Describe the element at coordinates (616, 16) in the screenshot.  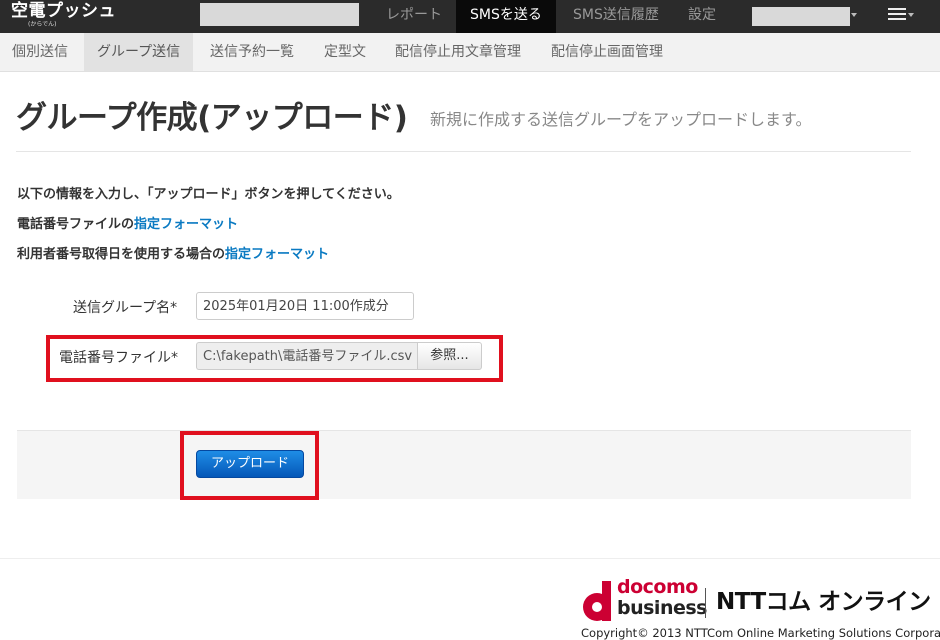
I see `nav-item-sms-history: SMS送信履歴` at that location.